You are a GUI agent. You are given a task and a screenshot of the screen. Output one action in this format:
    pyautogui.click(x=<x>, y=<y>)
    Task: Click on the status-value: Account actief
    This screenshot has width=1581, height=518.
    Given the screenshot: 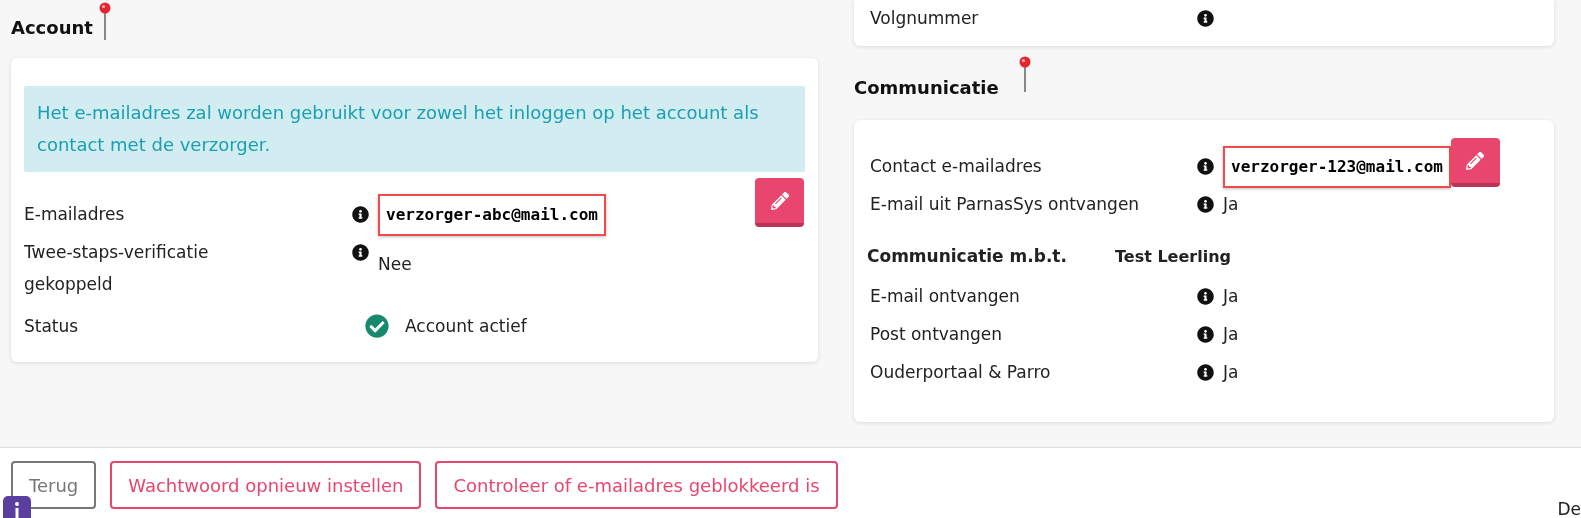 What is the action you would take?
    pyautogui.click(x=466, y=326)
    